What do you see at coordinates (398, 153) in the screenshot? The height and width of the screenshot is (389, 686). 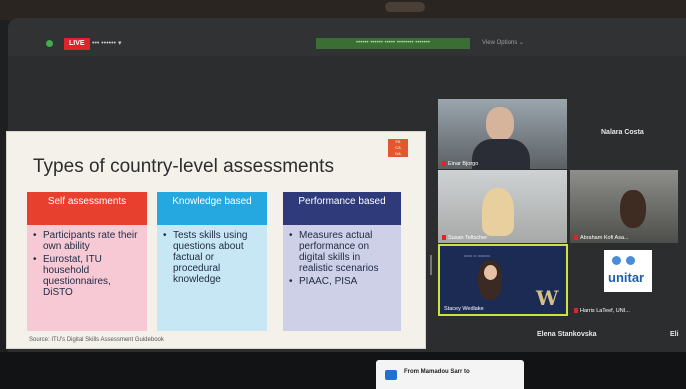 I see `slide-logo-line: DA` at bounding box center [398, 153].